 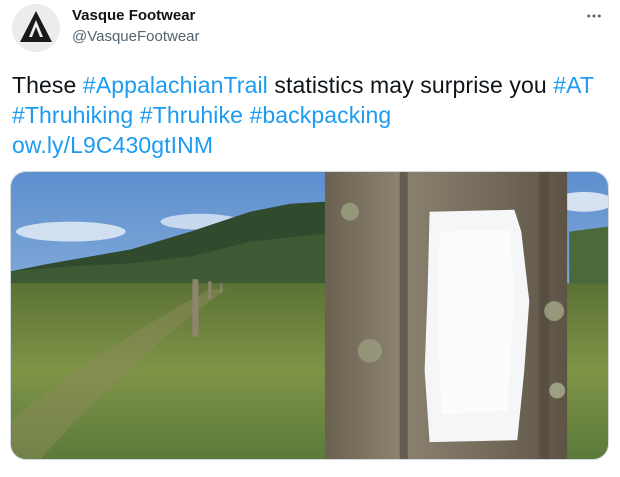 What do you see at coordinates (191, 115) in the screenshot?
I see `hashtag-link: #Thruhike` at bounding box center [191, 115].